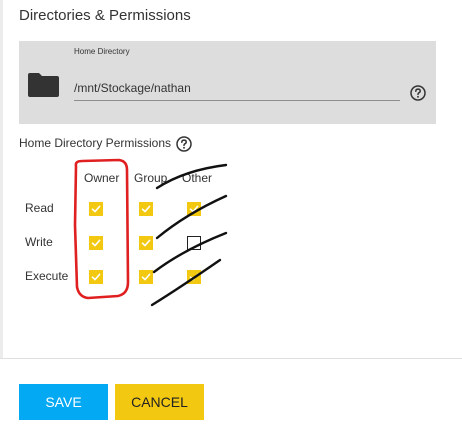 This screenshot has width=462, height=437. Describe the element at coordinates (47, 276) in the screenshot. I see `row-label-execute: Execute` at that location.